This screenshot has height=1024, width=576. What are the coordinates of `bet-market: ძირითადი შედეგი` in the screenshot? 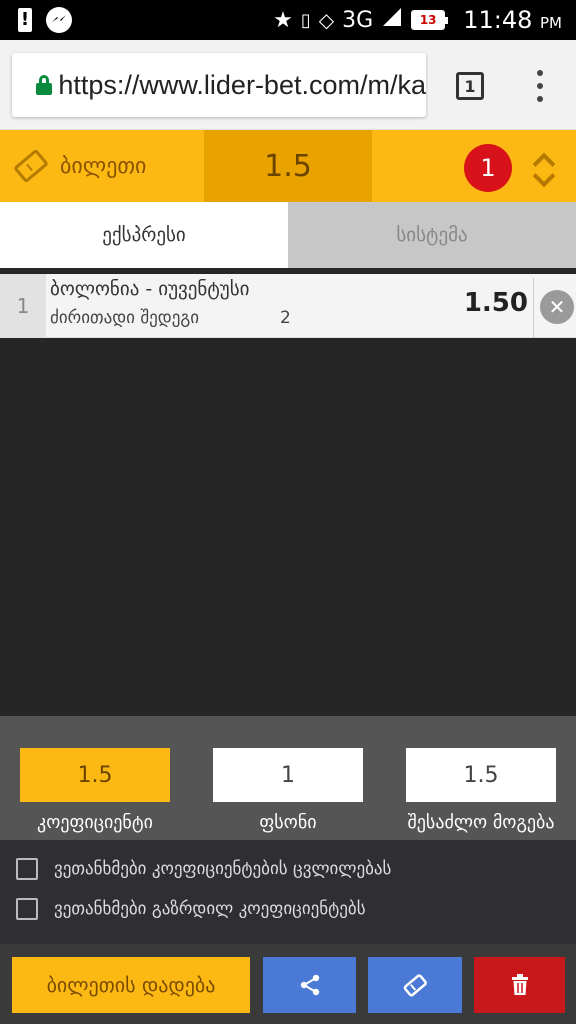 It's located at (125, 318).